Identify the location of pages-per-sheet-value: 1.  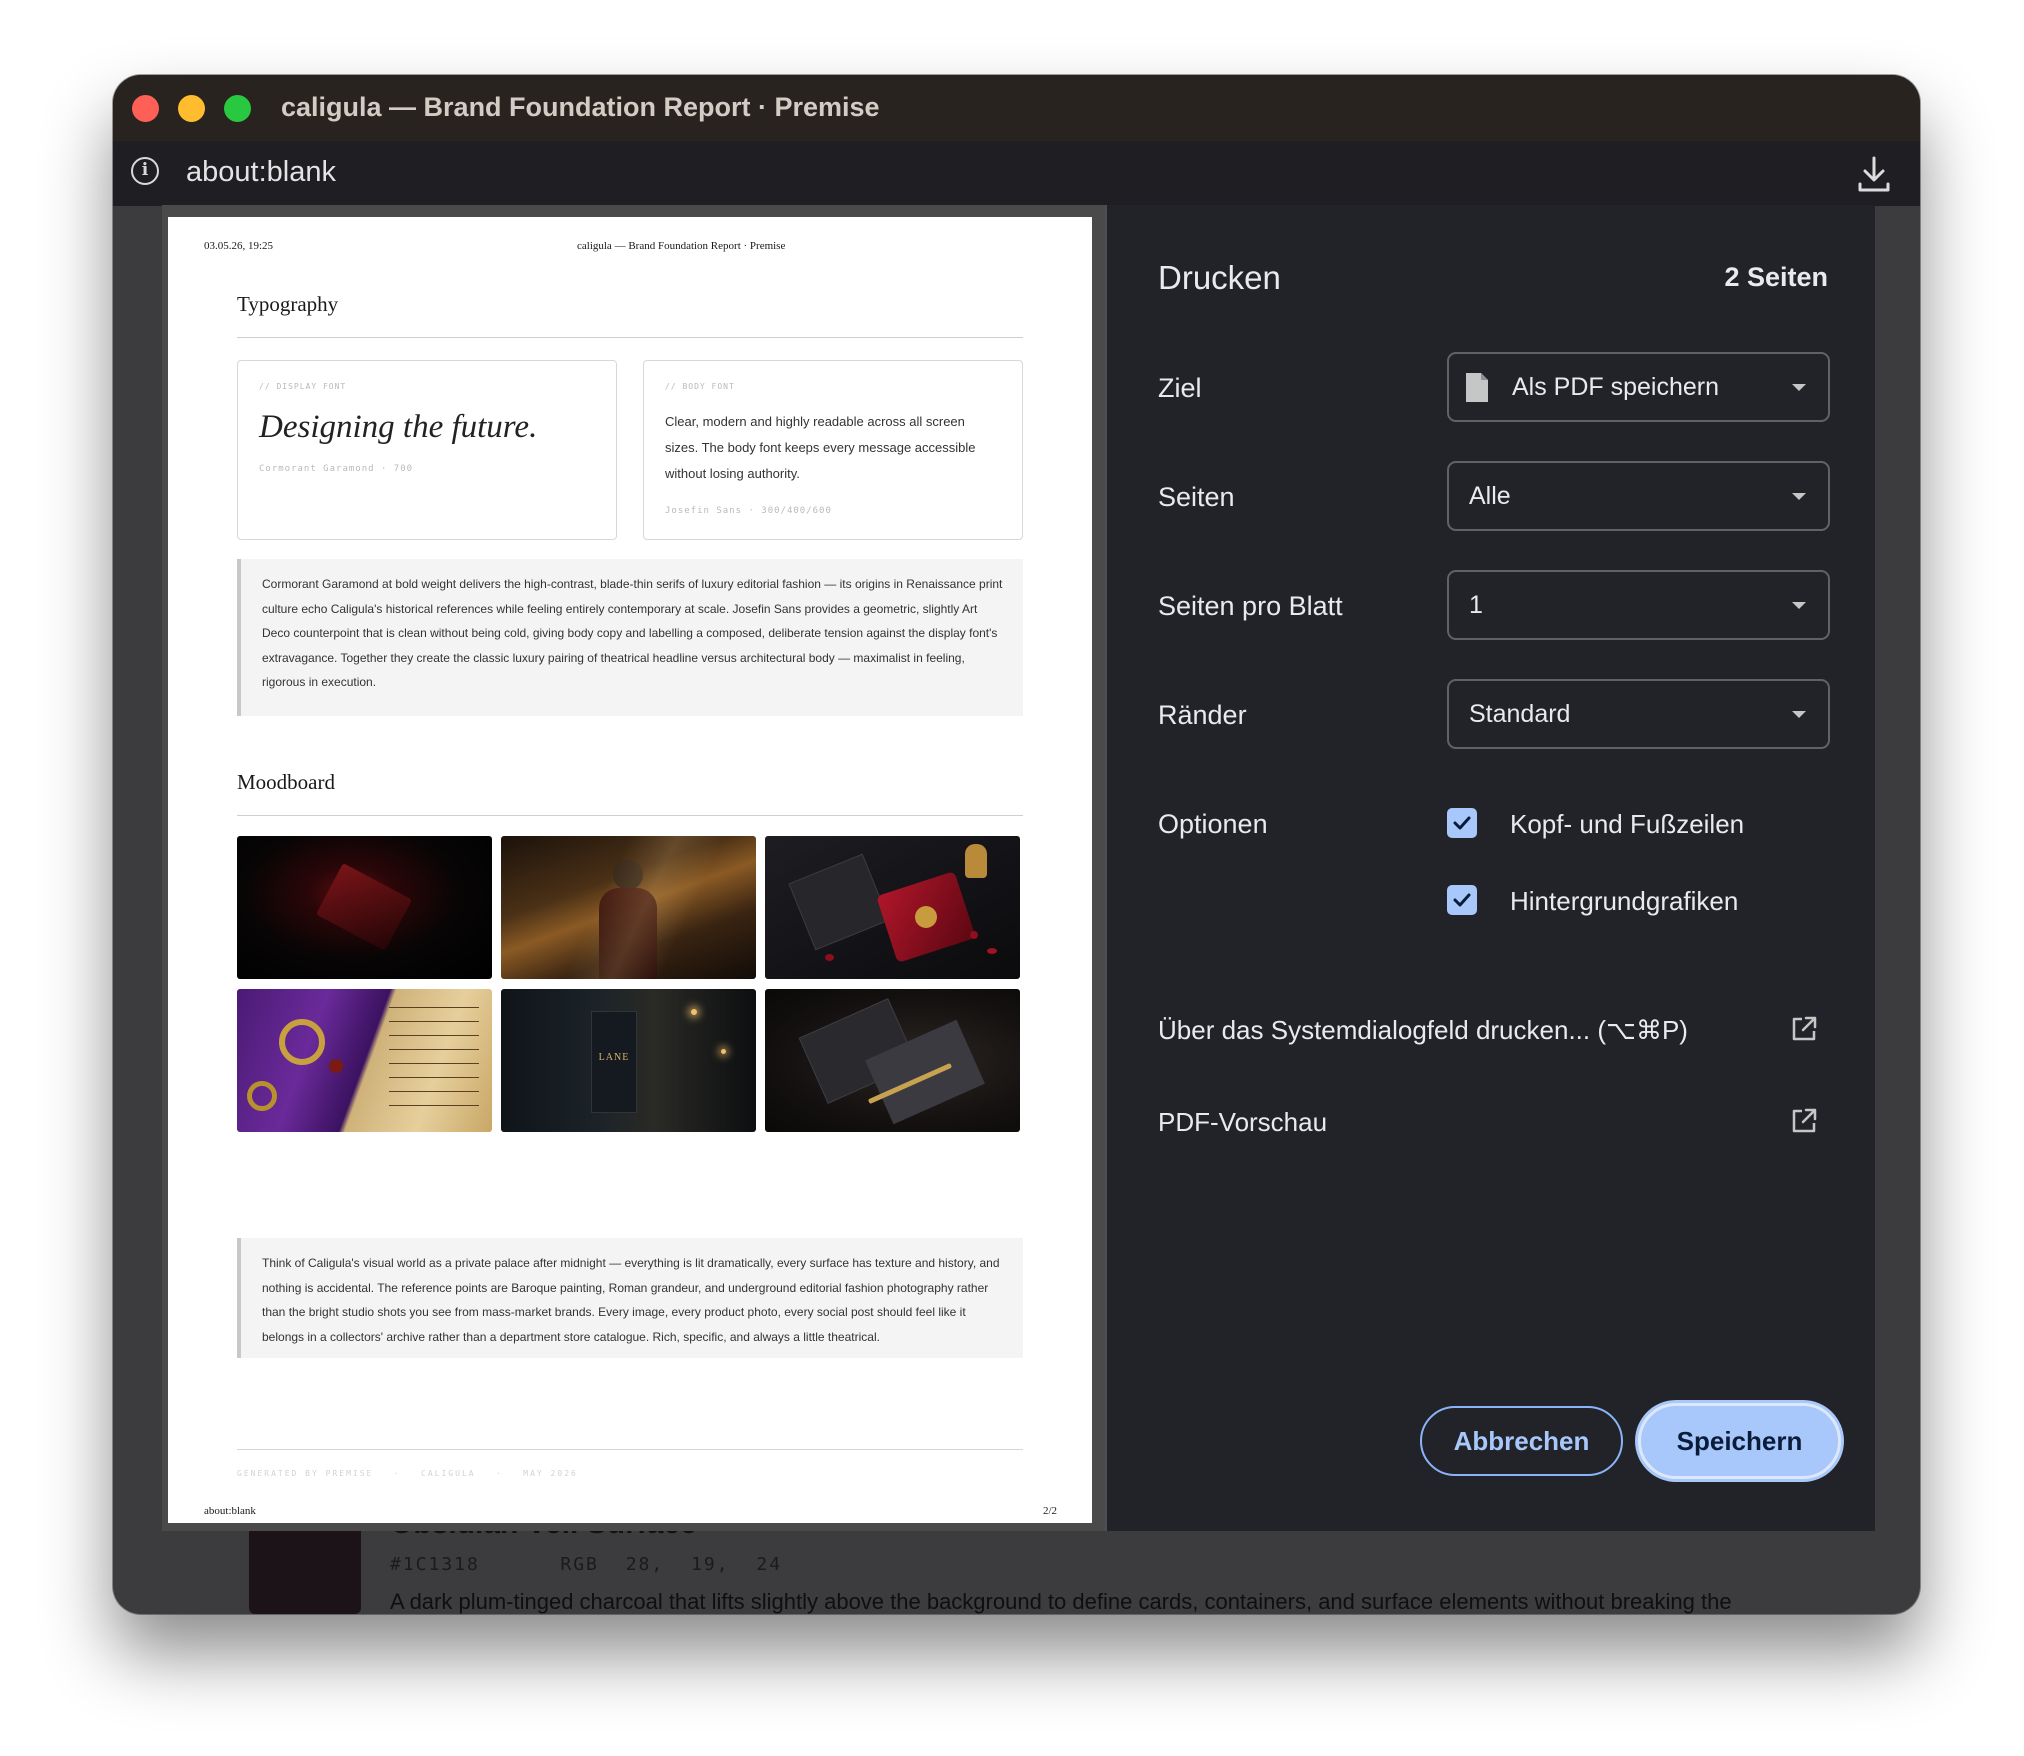
(1476, 605).